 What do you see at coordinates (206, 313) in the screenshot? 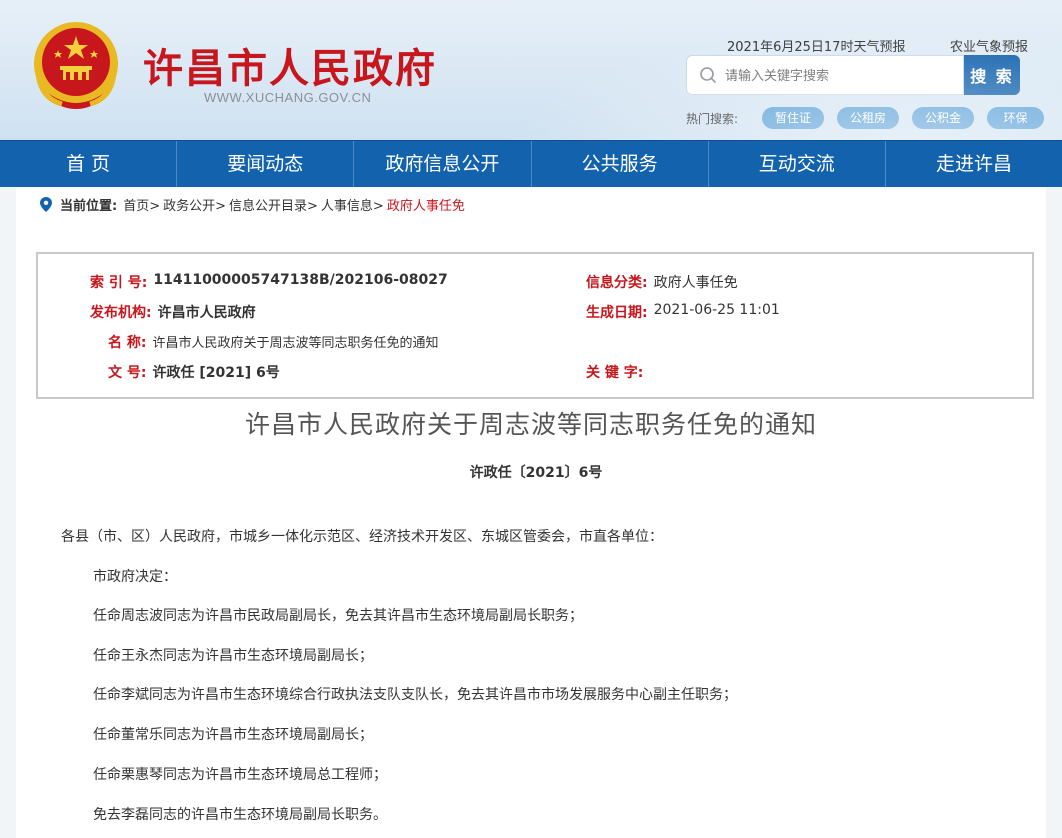
I see `meta-publisher-value: 许昌市人民政府` at bounding box center [206, 313].